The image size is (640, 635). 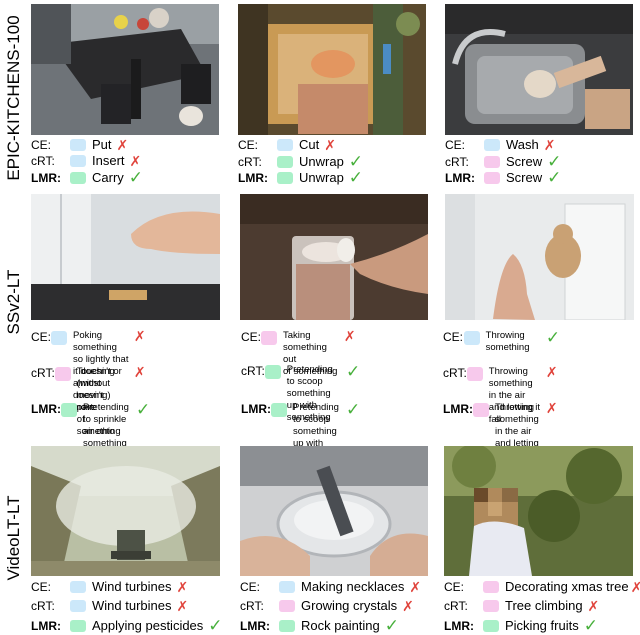 I want to click on video-frame-tractor-spraying, so click(x=125, y=511).